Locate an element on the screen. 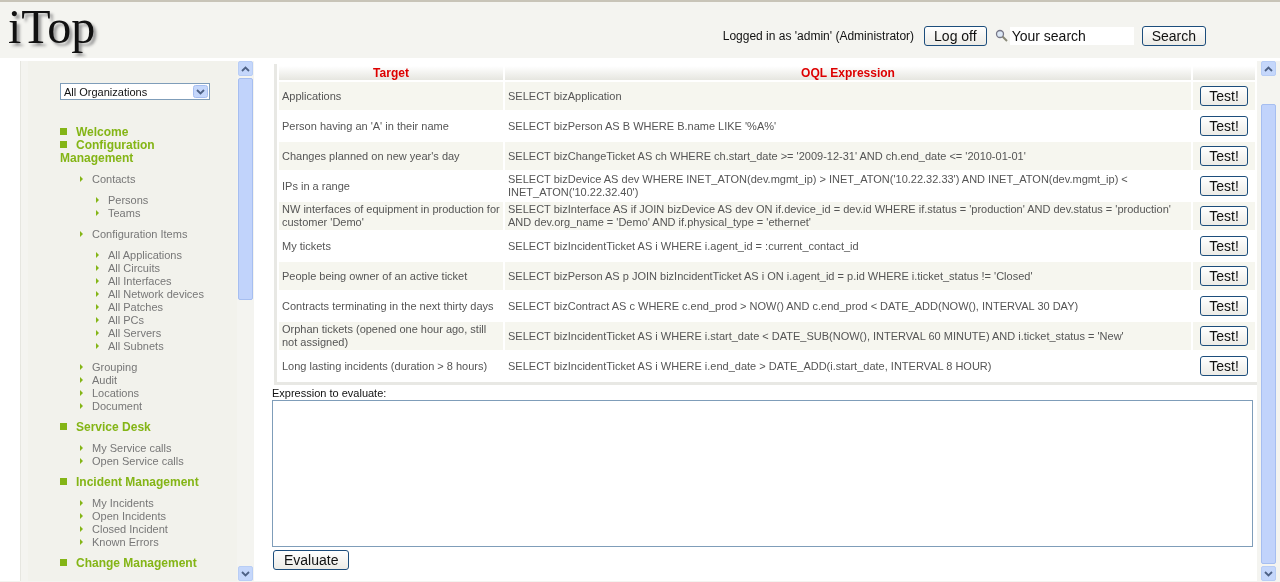  menu-item: Document is located at coordinates (111, 406).